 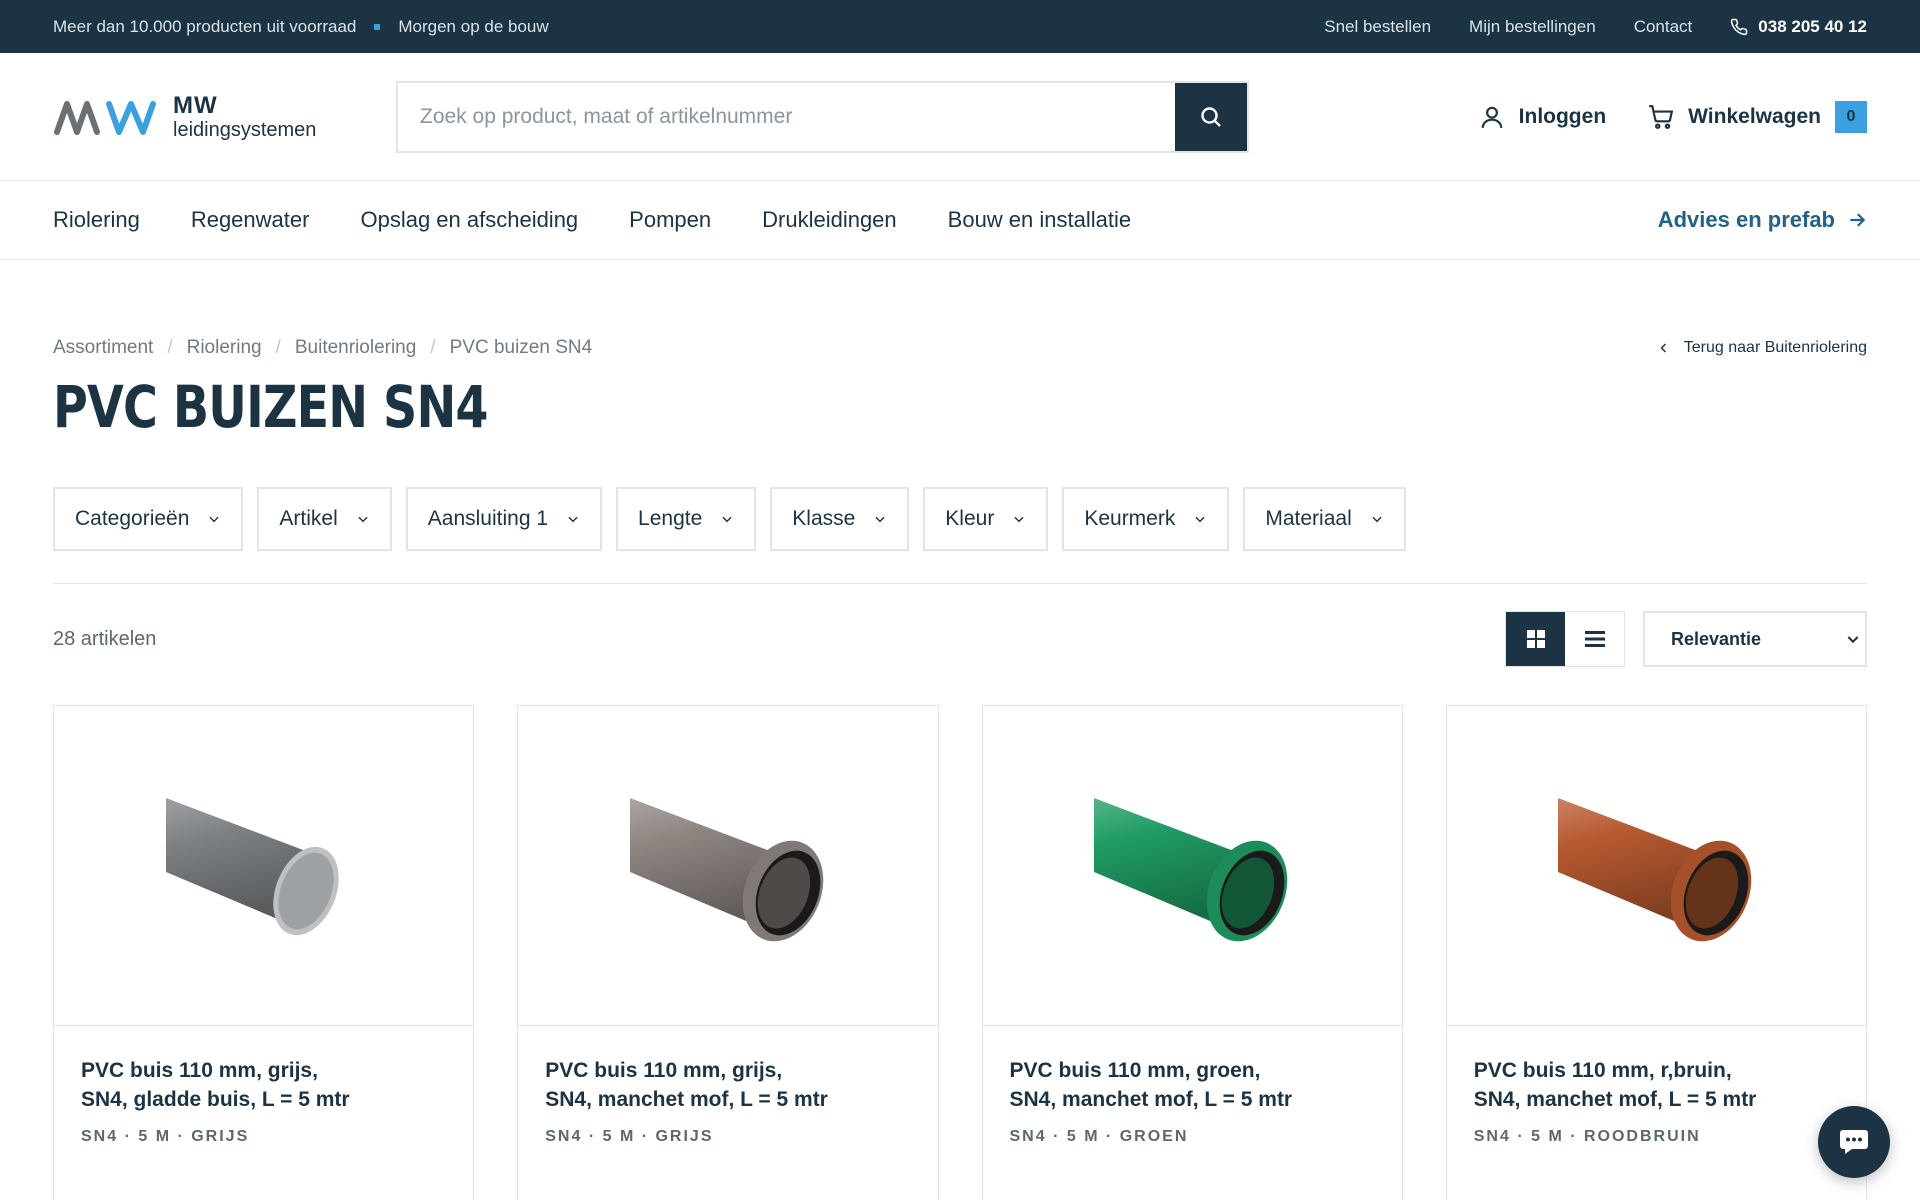 What do you see at coordinates (1491, 117) in the screenshot?
I see `user-icon` at bounding box center [1491, 117].